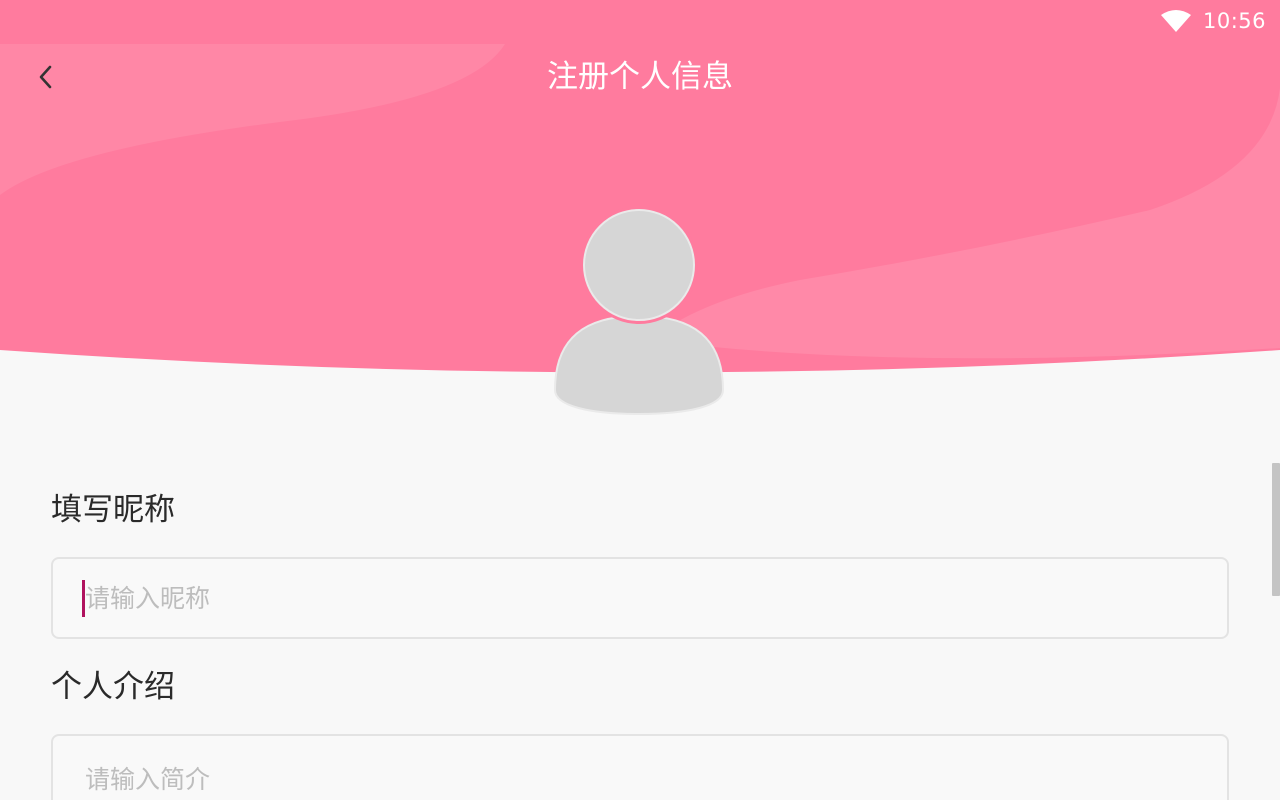 Image resolution: width=1280 pixels, height=800 pixels. I want to click on nickname-input, so click(640, 598).